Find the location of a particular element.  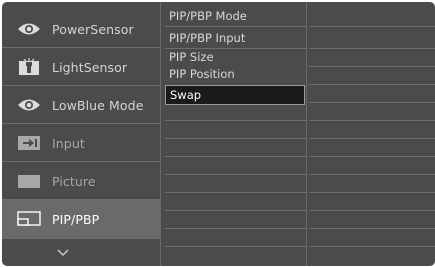

menu-item-label: LowBlue Mode is located at coordinates (98, 105).